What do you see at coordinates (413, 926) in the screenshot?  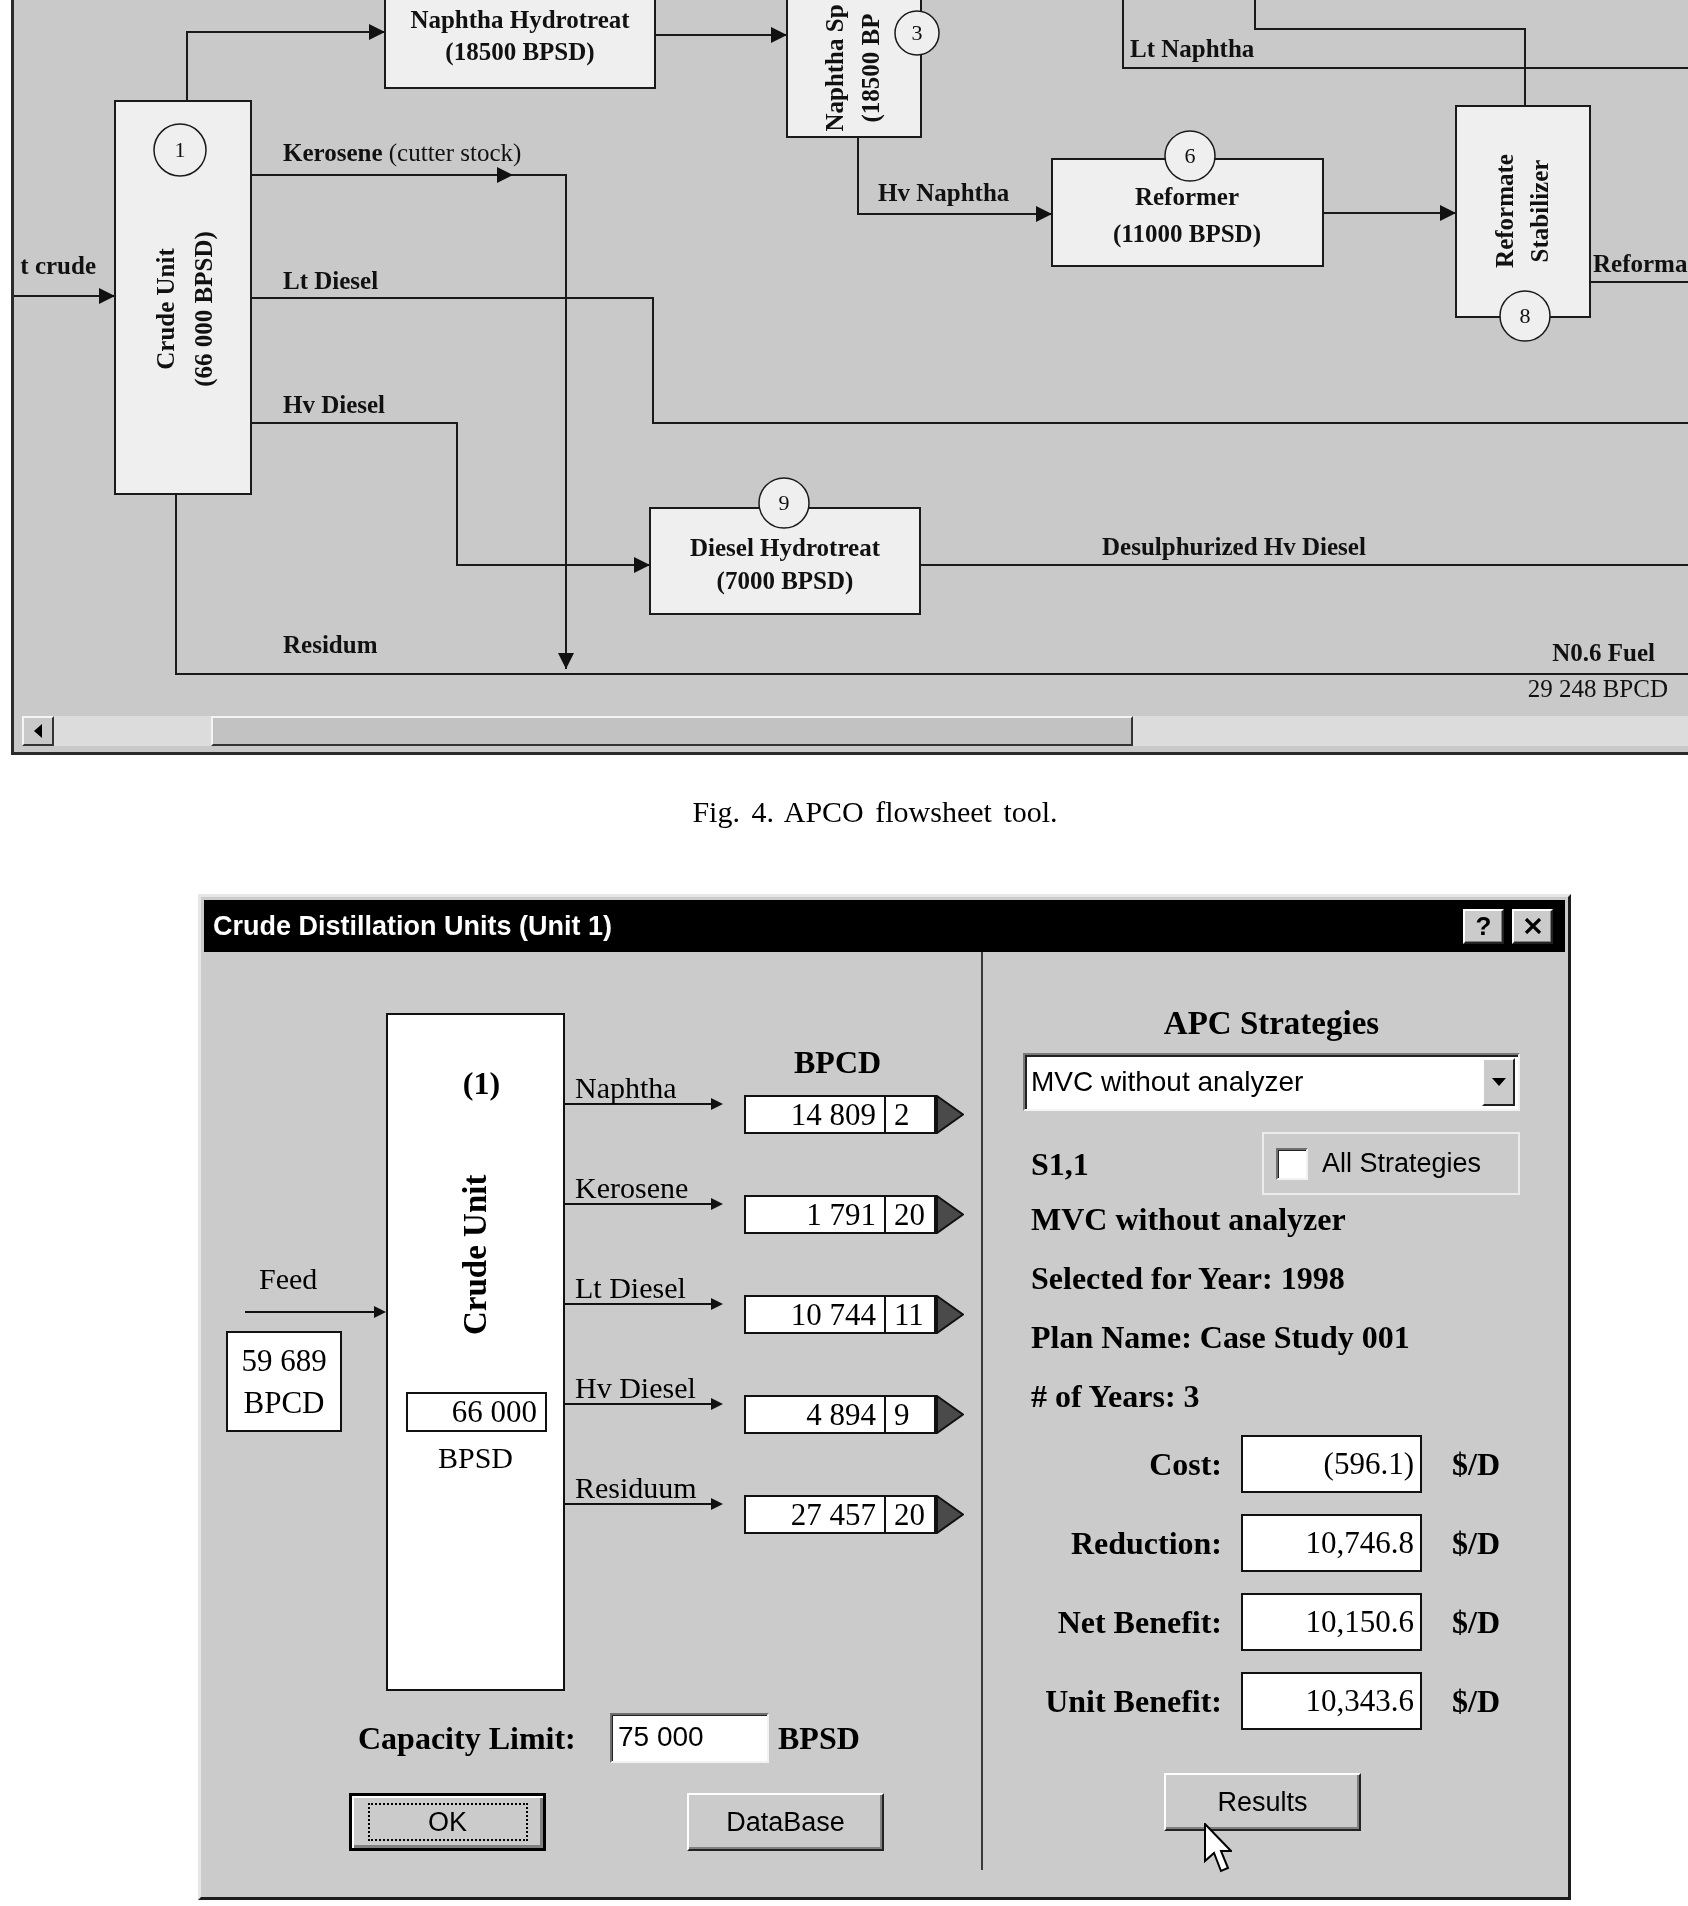 I see `window-title: Crude Distillation Units (Unit 1)` at bounding box center [413, 926].